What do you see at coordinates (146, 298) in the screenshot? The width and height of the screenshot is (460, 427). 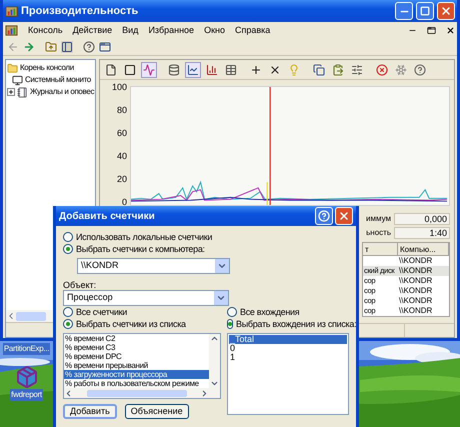 I see `object-dropdown: Процессор` at bounding box center [146, 298].